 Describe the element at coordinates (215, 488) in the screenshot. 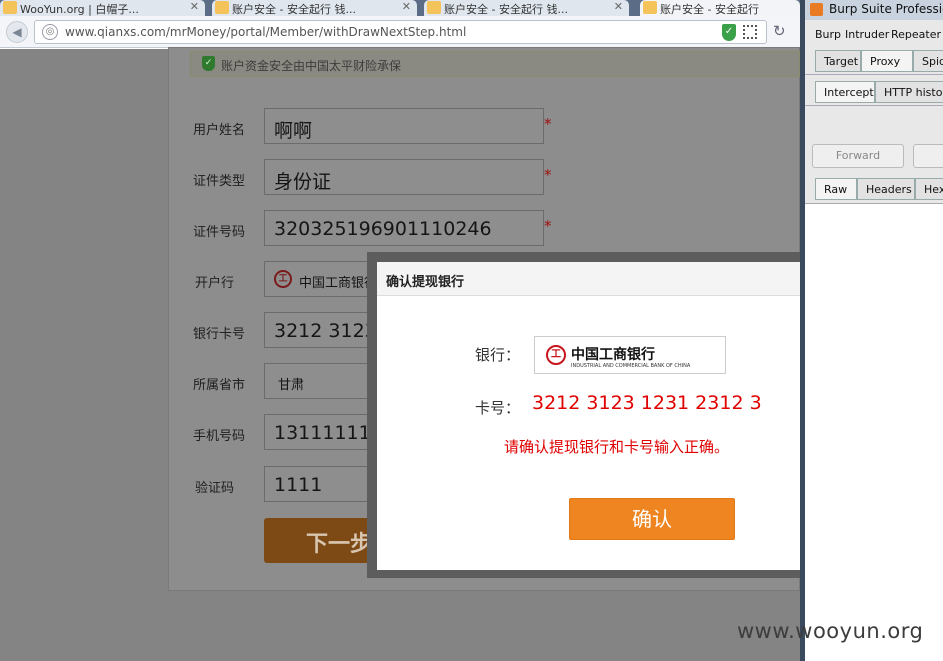

I see `captcha-label: 验证码` at that location.